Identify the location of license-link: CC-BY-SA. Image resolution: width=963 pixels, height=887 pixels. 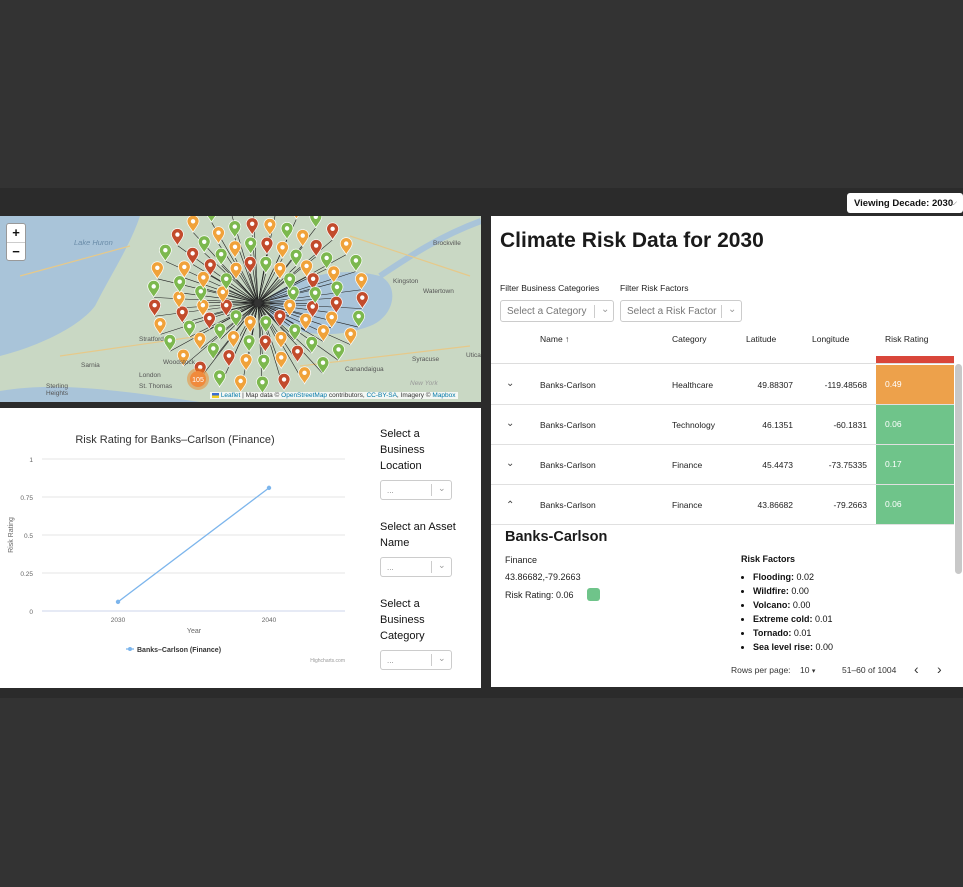
(381, 395).